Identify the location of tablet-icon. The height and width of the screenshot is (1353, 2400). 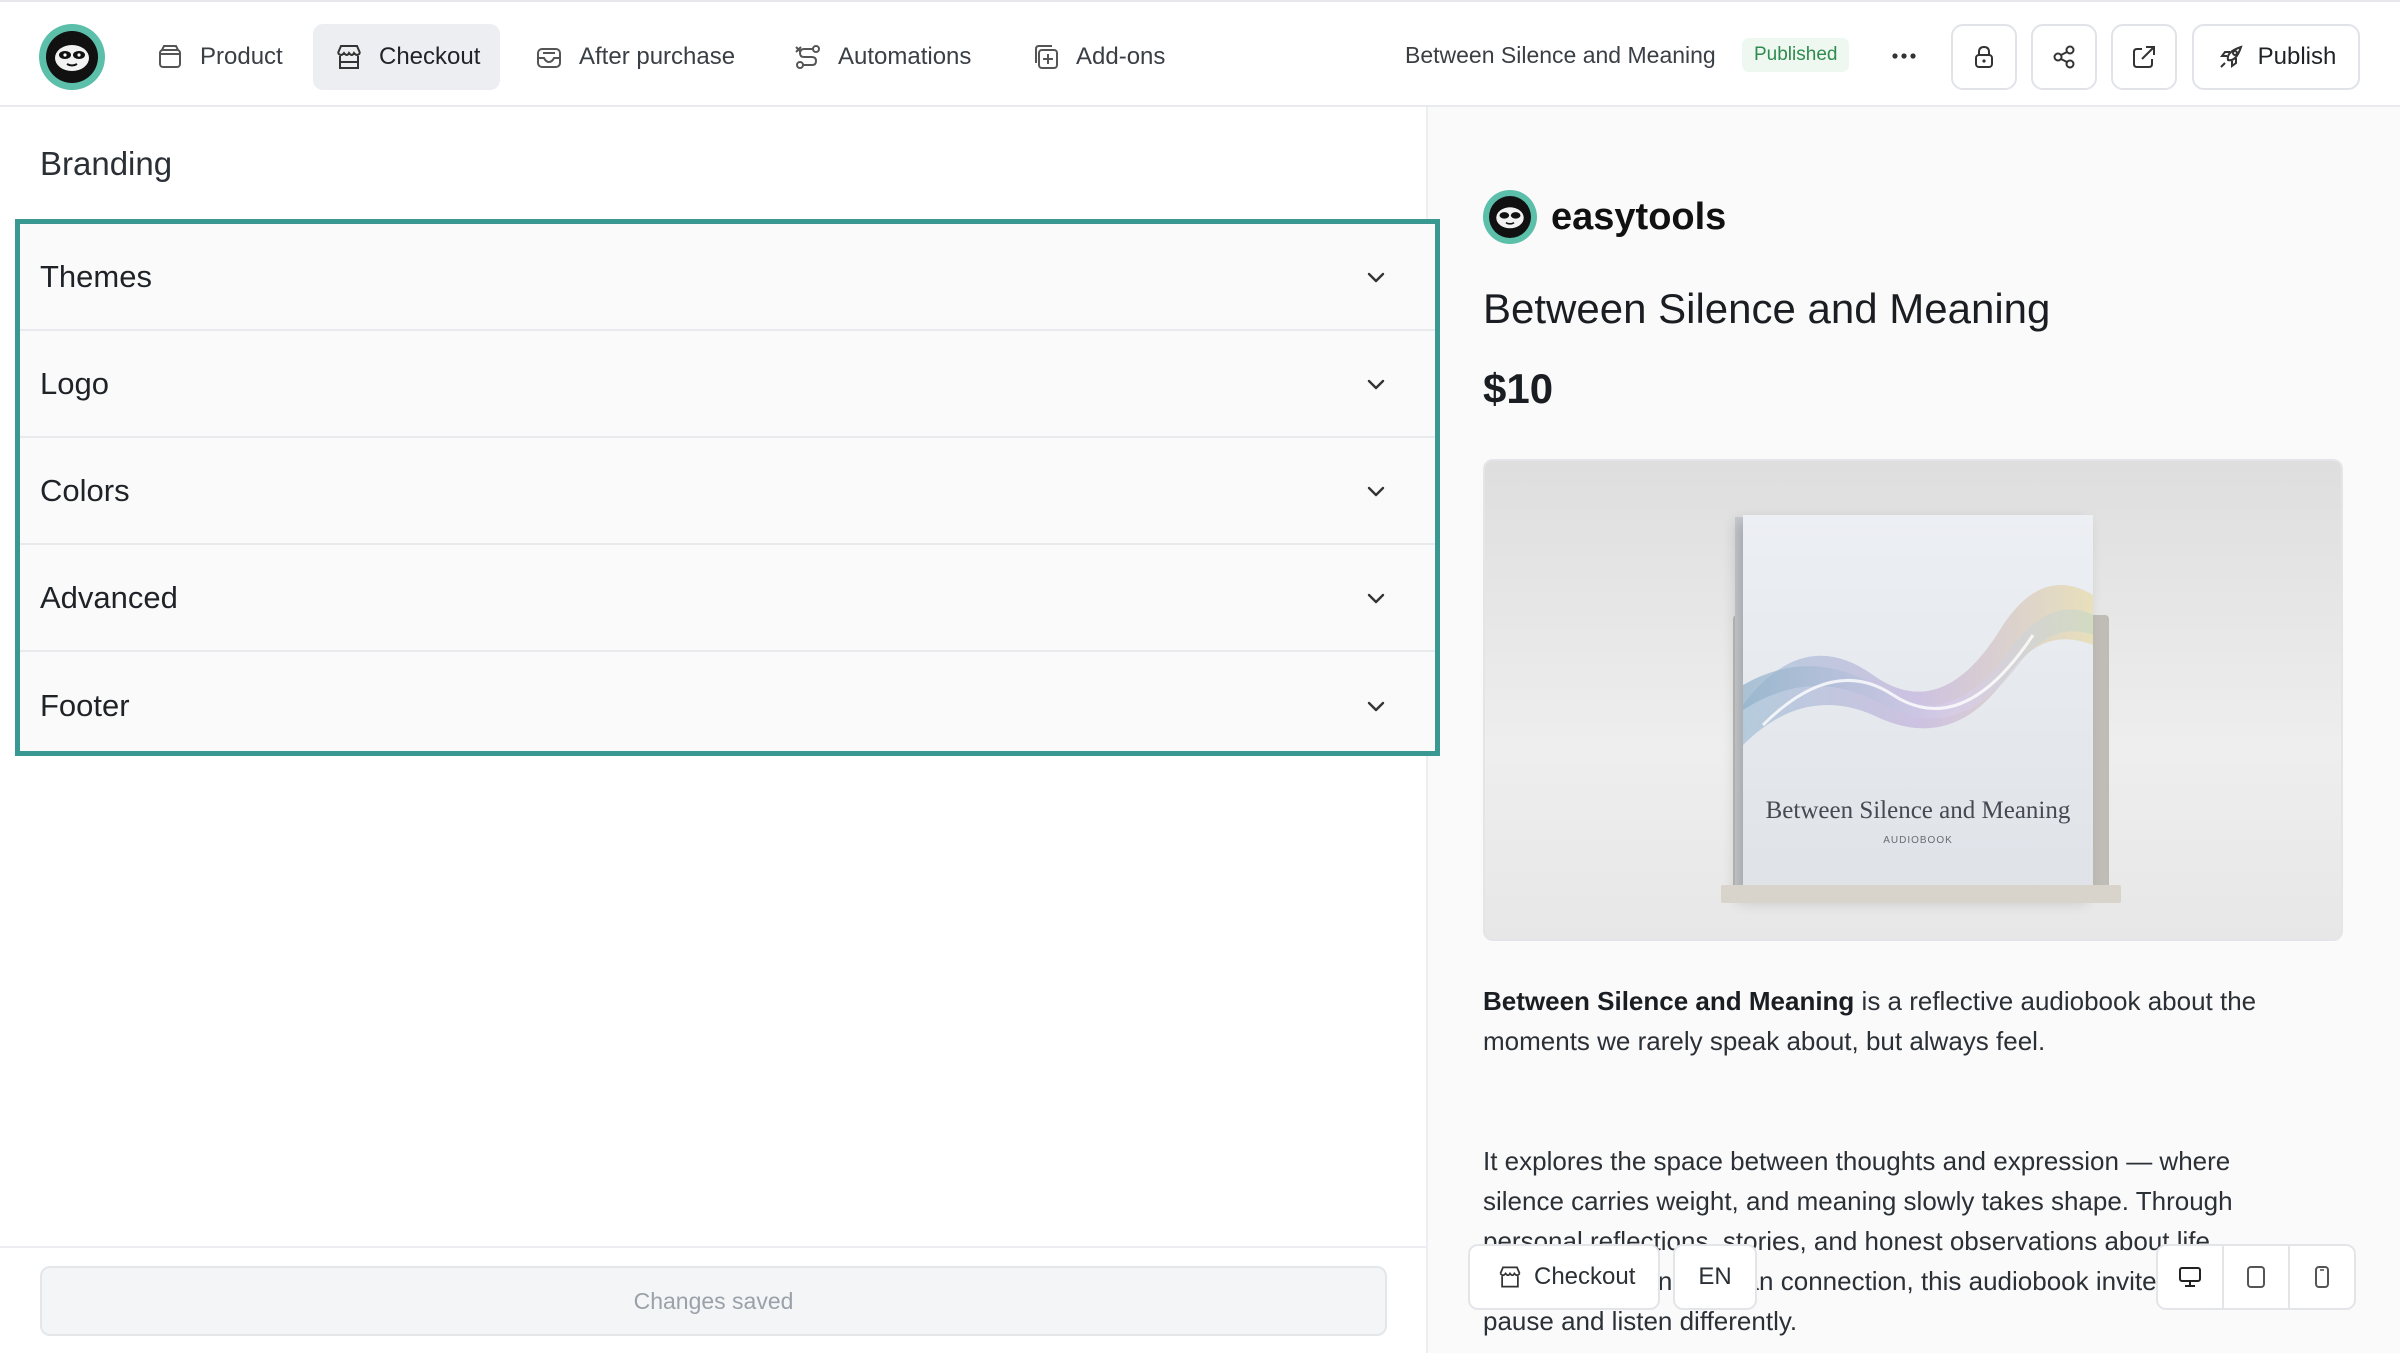
(2256, 1277).